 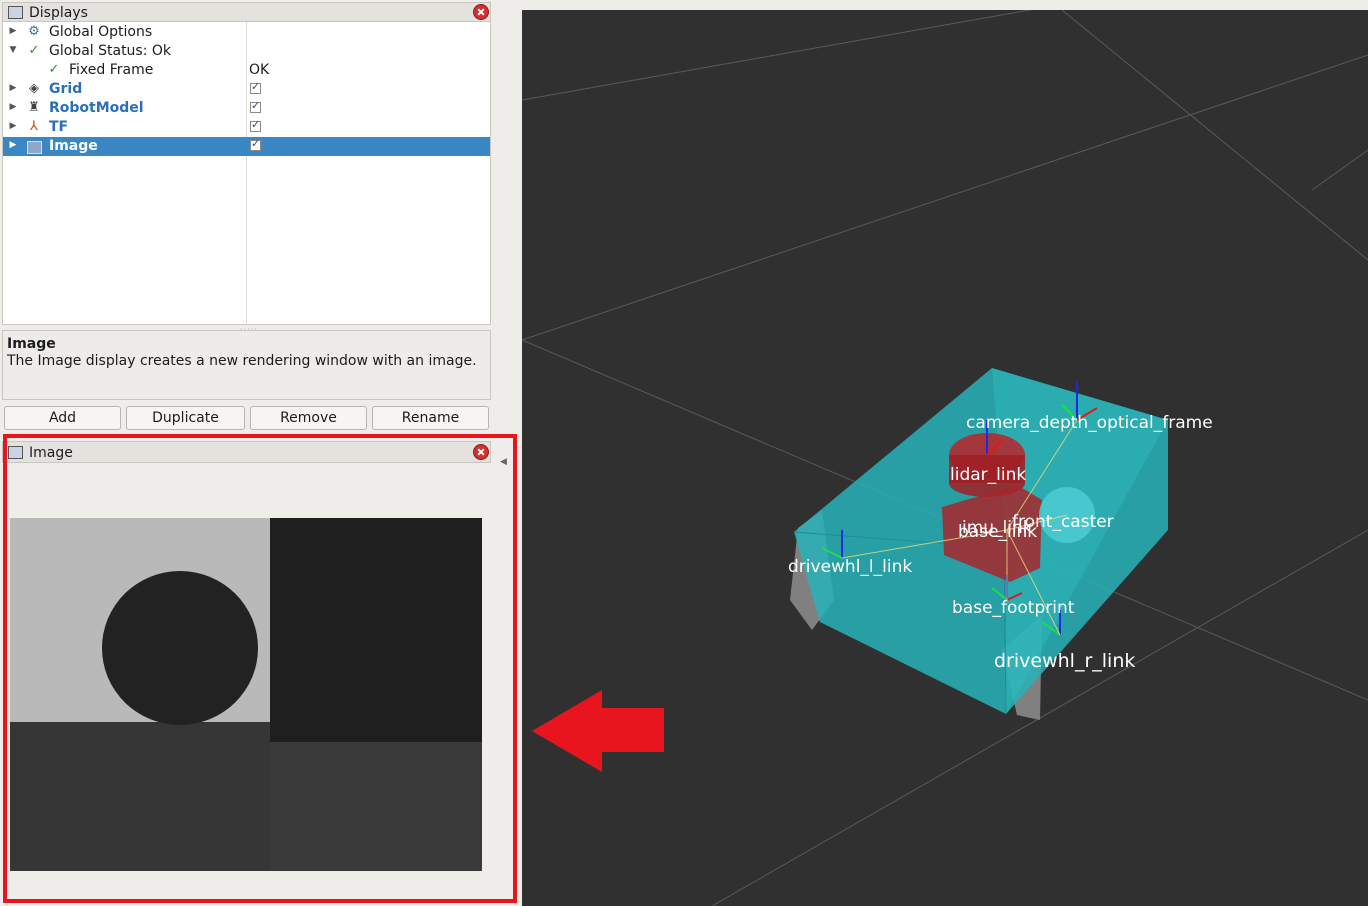 I want to click on tree-row-label: TF, so click(x=59, y=127).